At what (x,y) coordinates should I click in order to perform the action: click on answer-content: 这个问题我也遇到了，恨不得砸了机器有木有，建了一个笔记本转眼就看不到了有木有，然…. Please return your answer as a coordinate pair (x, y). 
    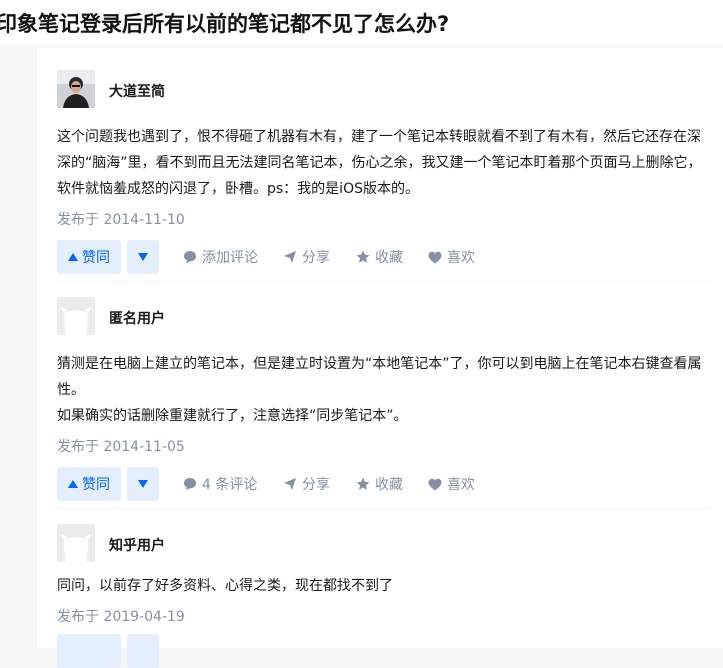
    Looking at the image, I should click on (383, 163).